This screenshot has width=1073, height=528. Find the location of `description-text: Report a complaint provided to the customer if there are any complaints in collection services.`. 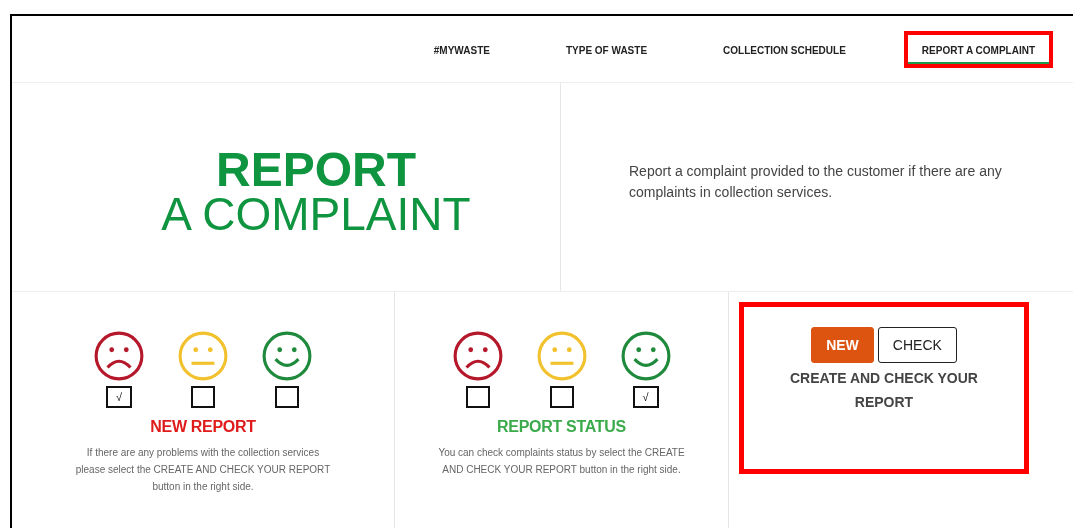

description-text: Report a complaint provided to the customer if there are any complaints in collection services. is located at coordinates (816, 182).